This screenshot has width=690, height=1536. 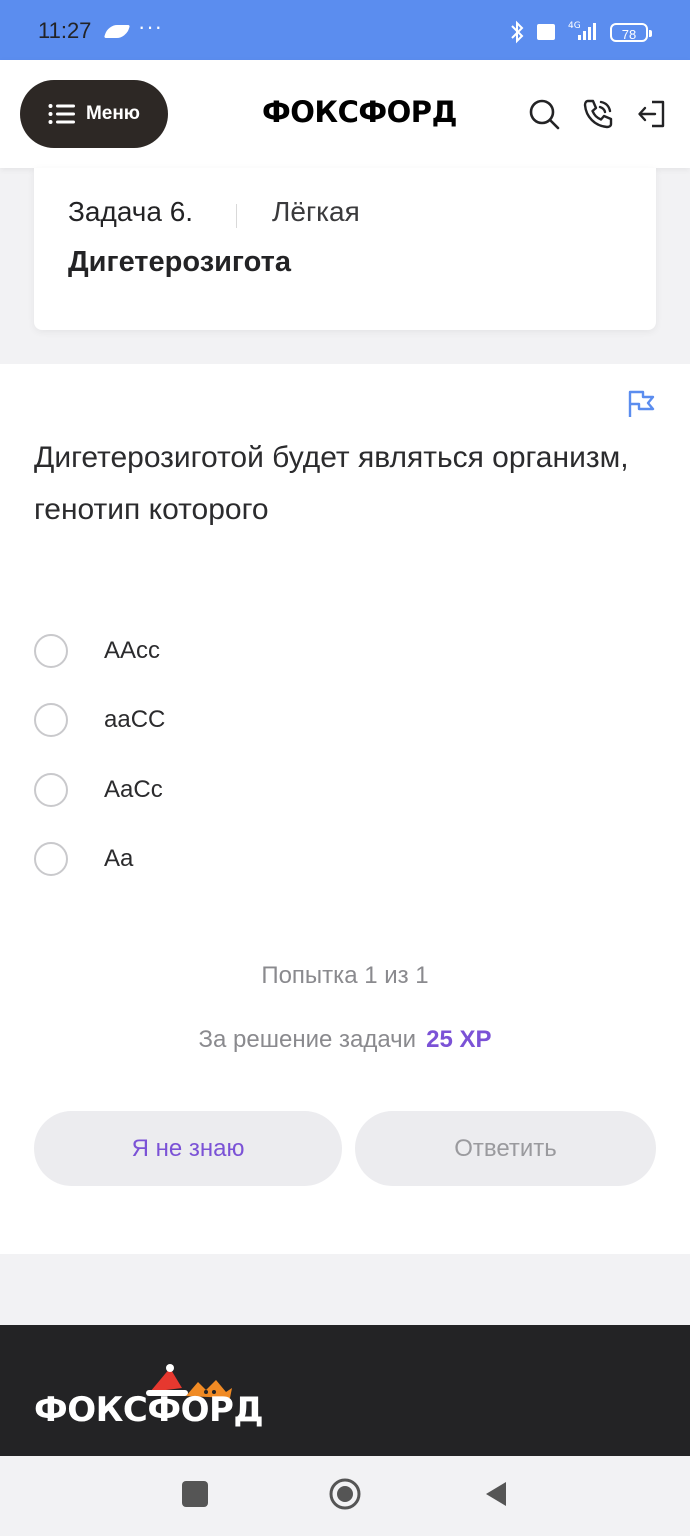 I want to click on answer-option-label: aaCC, so click(x=135, y=719).